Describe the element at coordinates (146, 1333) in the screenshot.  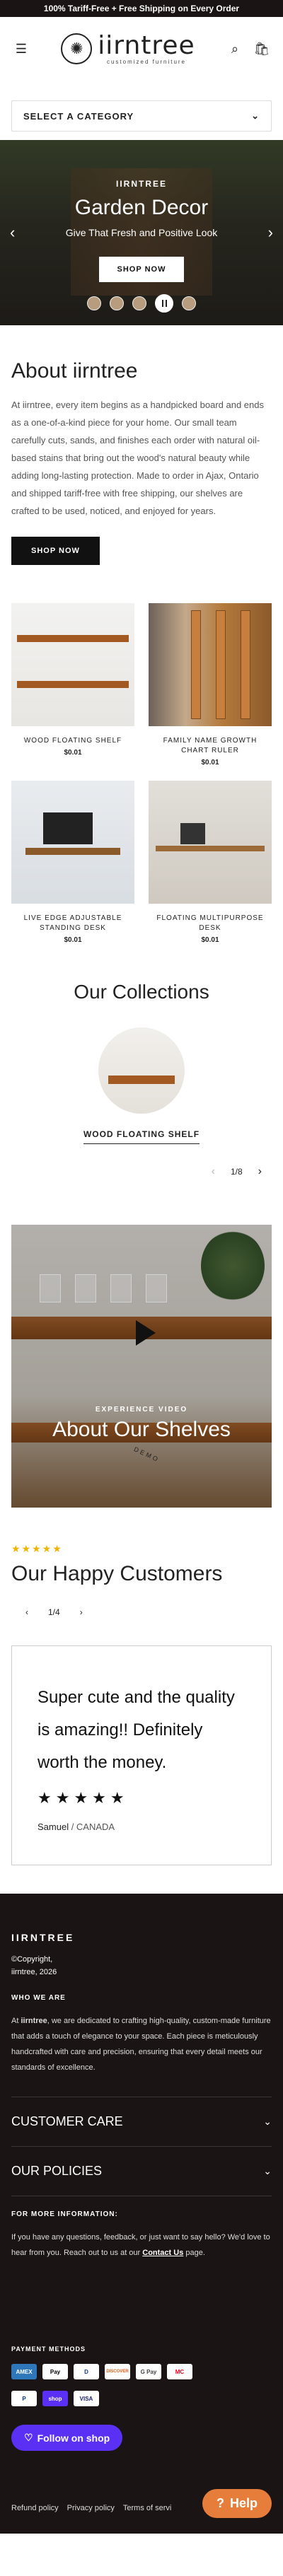
I see `play-icon` at that location.